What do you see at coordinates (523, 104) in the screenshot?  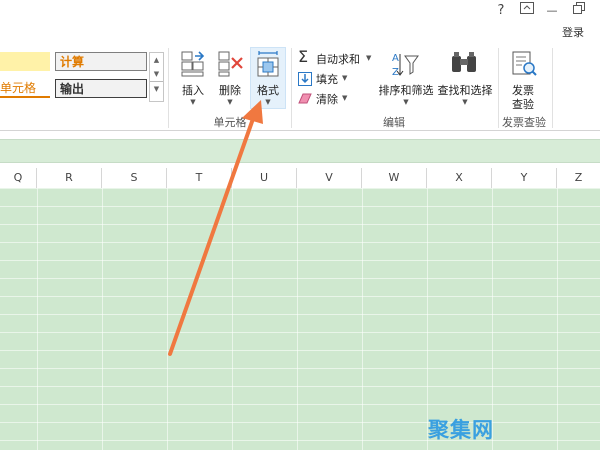 I see `invoice-check-label-line2: 查验` at bounding box center [523, 104].